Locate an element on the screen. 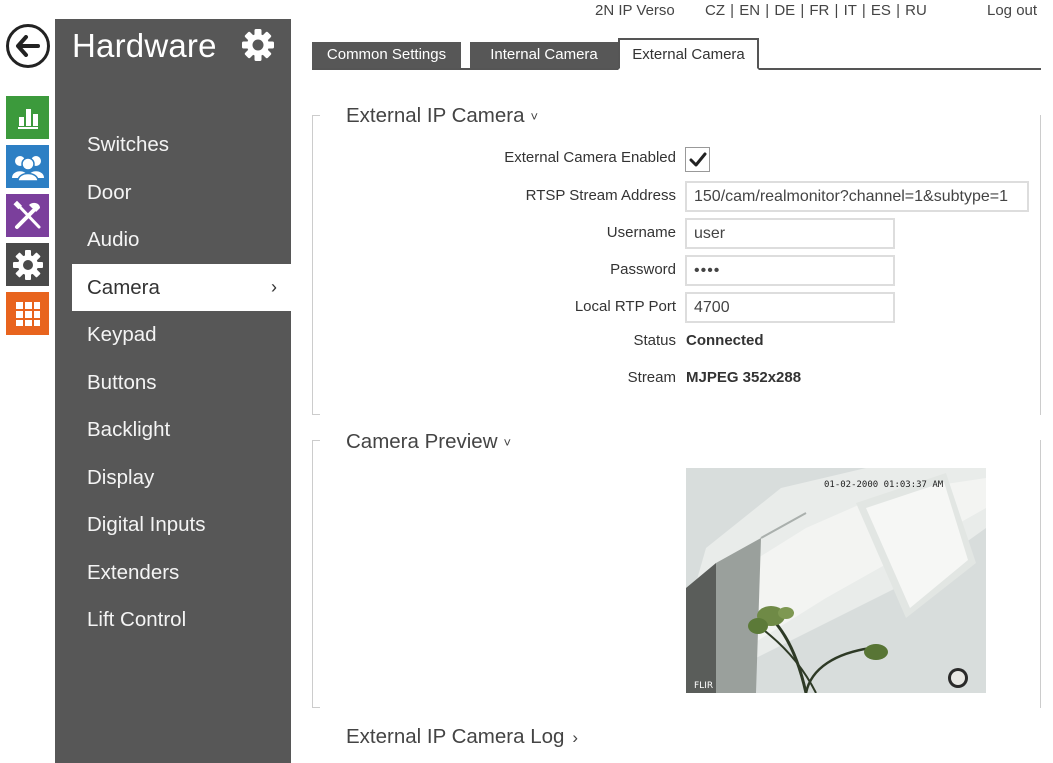 The width and height of the screenshot is (1053, 763). nav-rail is located at coordinates (27, 381).